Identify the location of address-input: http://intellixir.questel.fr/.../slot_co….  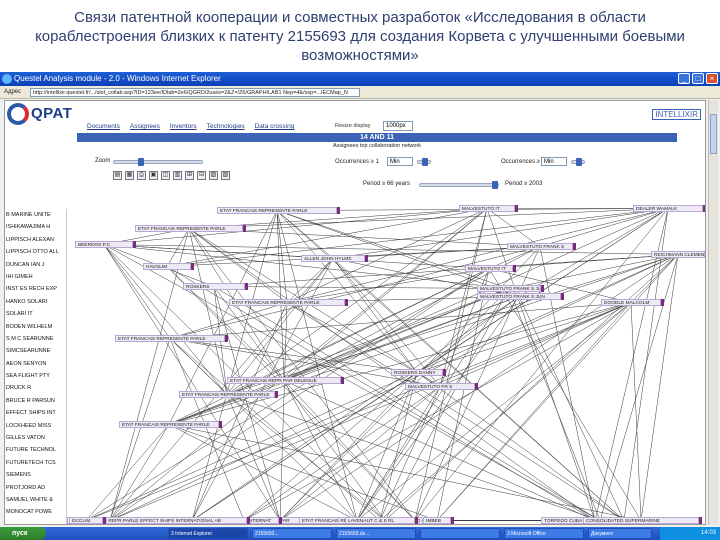
(195, 92).